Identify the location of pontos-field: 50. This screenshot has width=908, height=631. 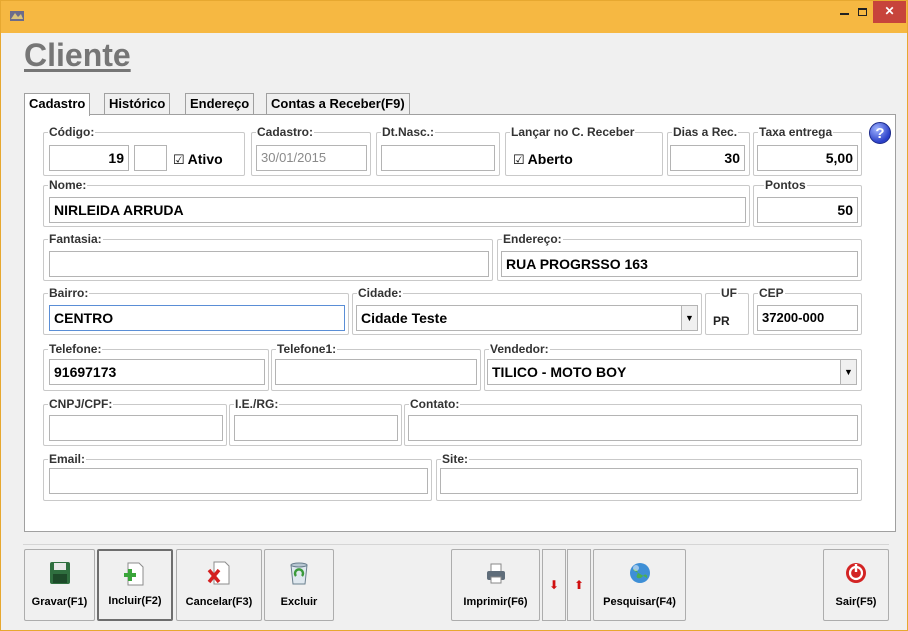
(807, 210).